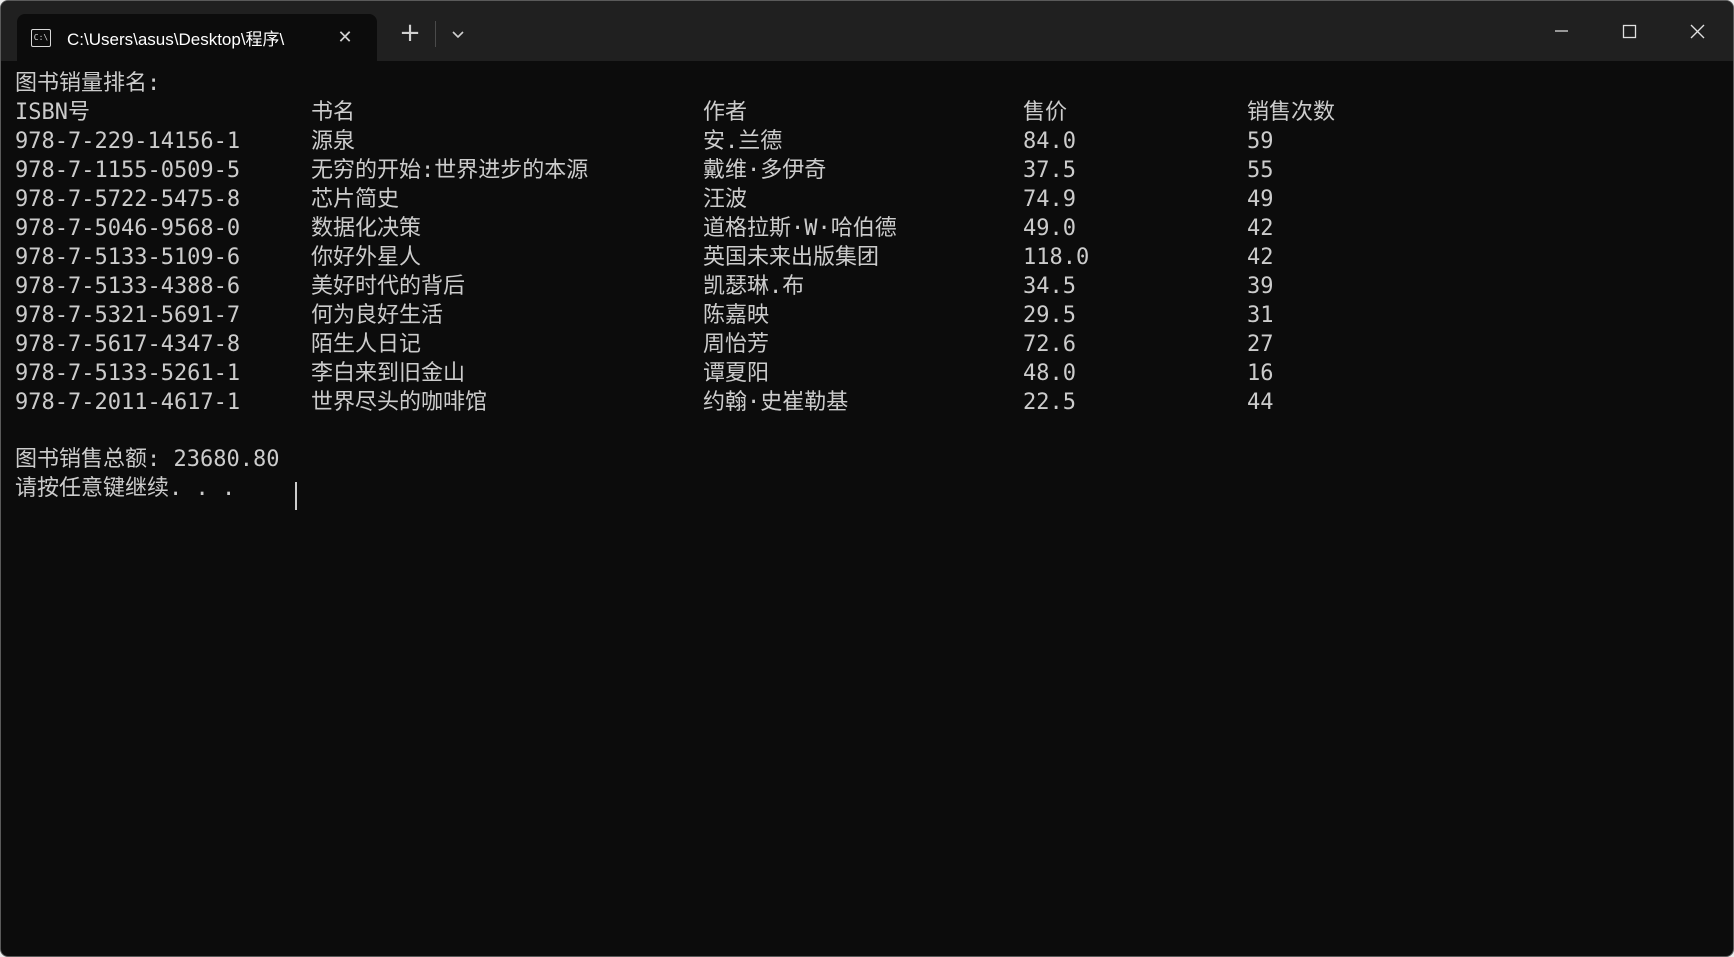 The width and height of the screenshot is (1734, 957). Describe the element at coordinates (1260, 170) in the screenshot. I see `cell-sales-count: 55` at that location.